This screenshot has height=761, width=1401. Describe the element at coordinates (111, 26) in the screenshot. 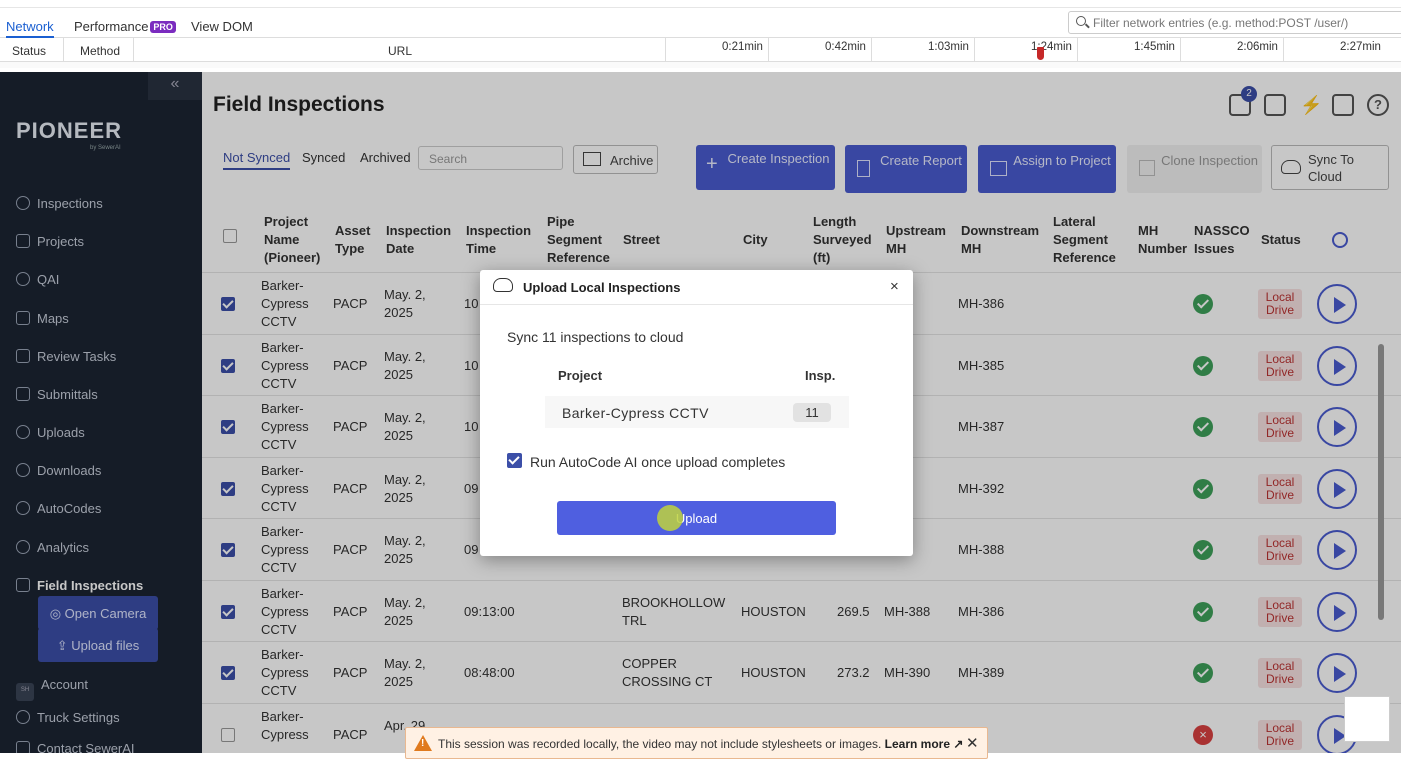

I see `tab-performance-label: Performance` at that location.